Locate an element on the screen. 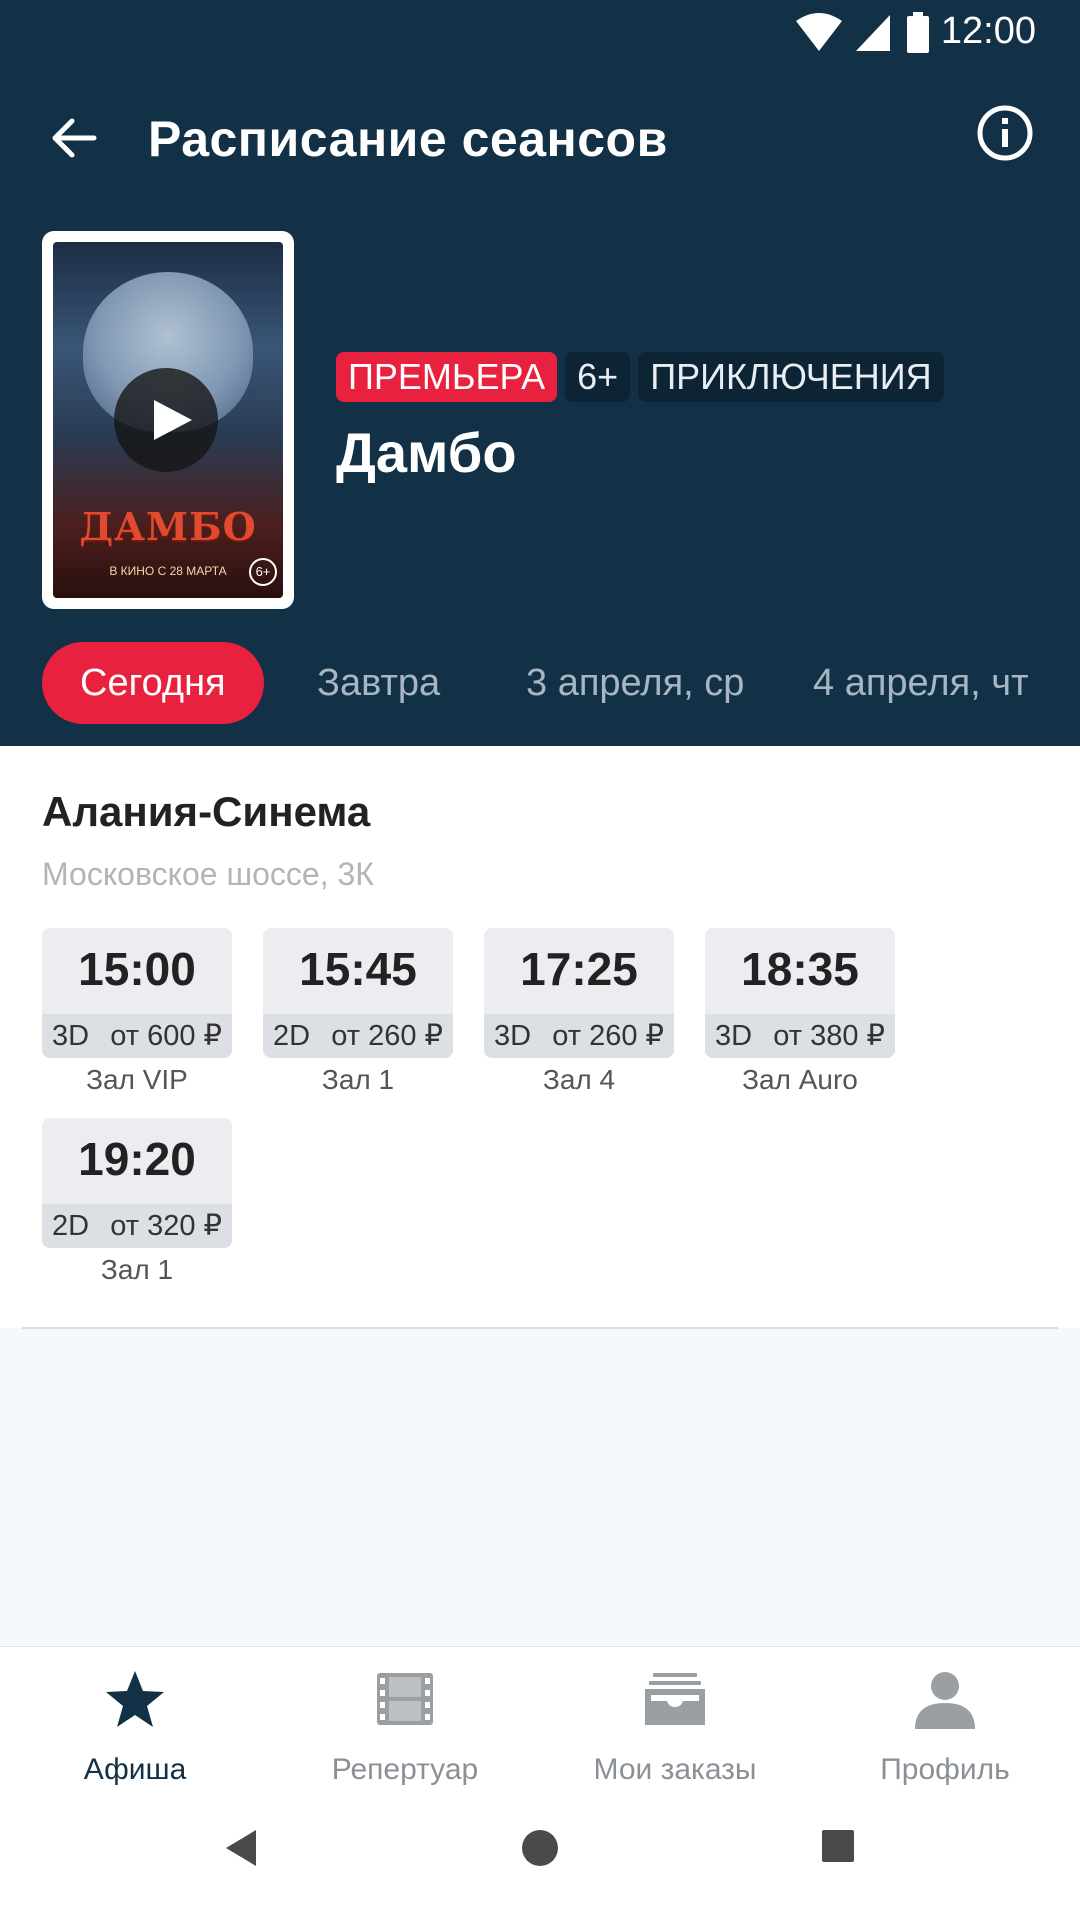  nav-label: Афиша is located at coordinates (135, 1769).